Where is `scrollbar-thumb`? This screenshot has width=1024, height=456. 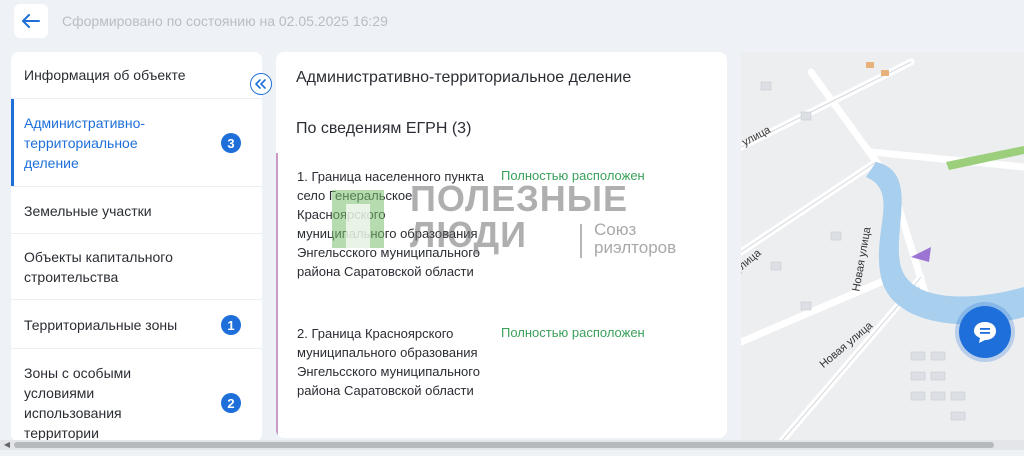
scrollbar-thumb is located at coordinates (504, 445).